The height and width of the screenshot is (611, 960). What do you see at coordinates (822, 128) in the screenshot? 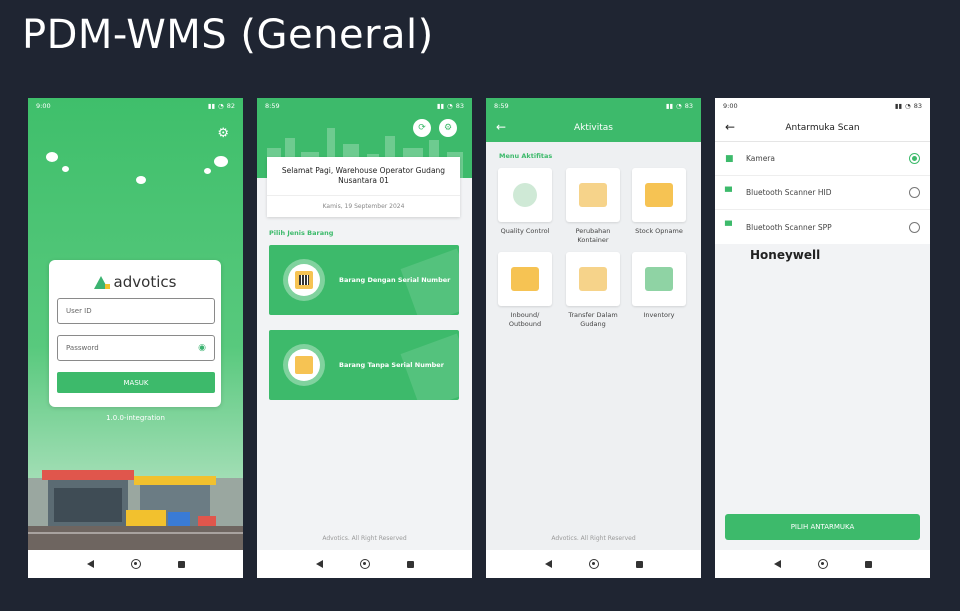
I see `app-bar: ← Antarmuka Scan` at bounding box center [822, 128].